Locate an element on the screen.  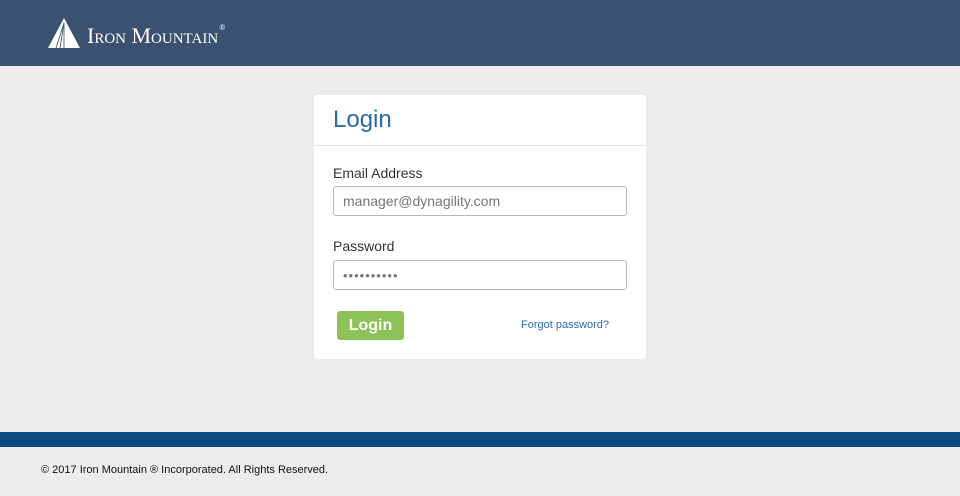
forgot-password-link: Forgot password? is located at coordinates (565, 325).